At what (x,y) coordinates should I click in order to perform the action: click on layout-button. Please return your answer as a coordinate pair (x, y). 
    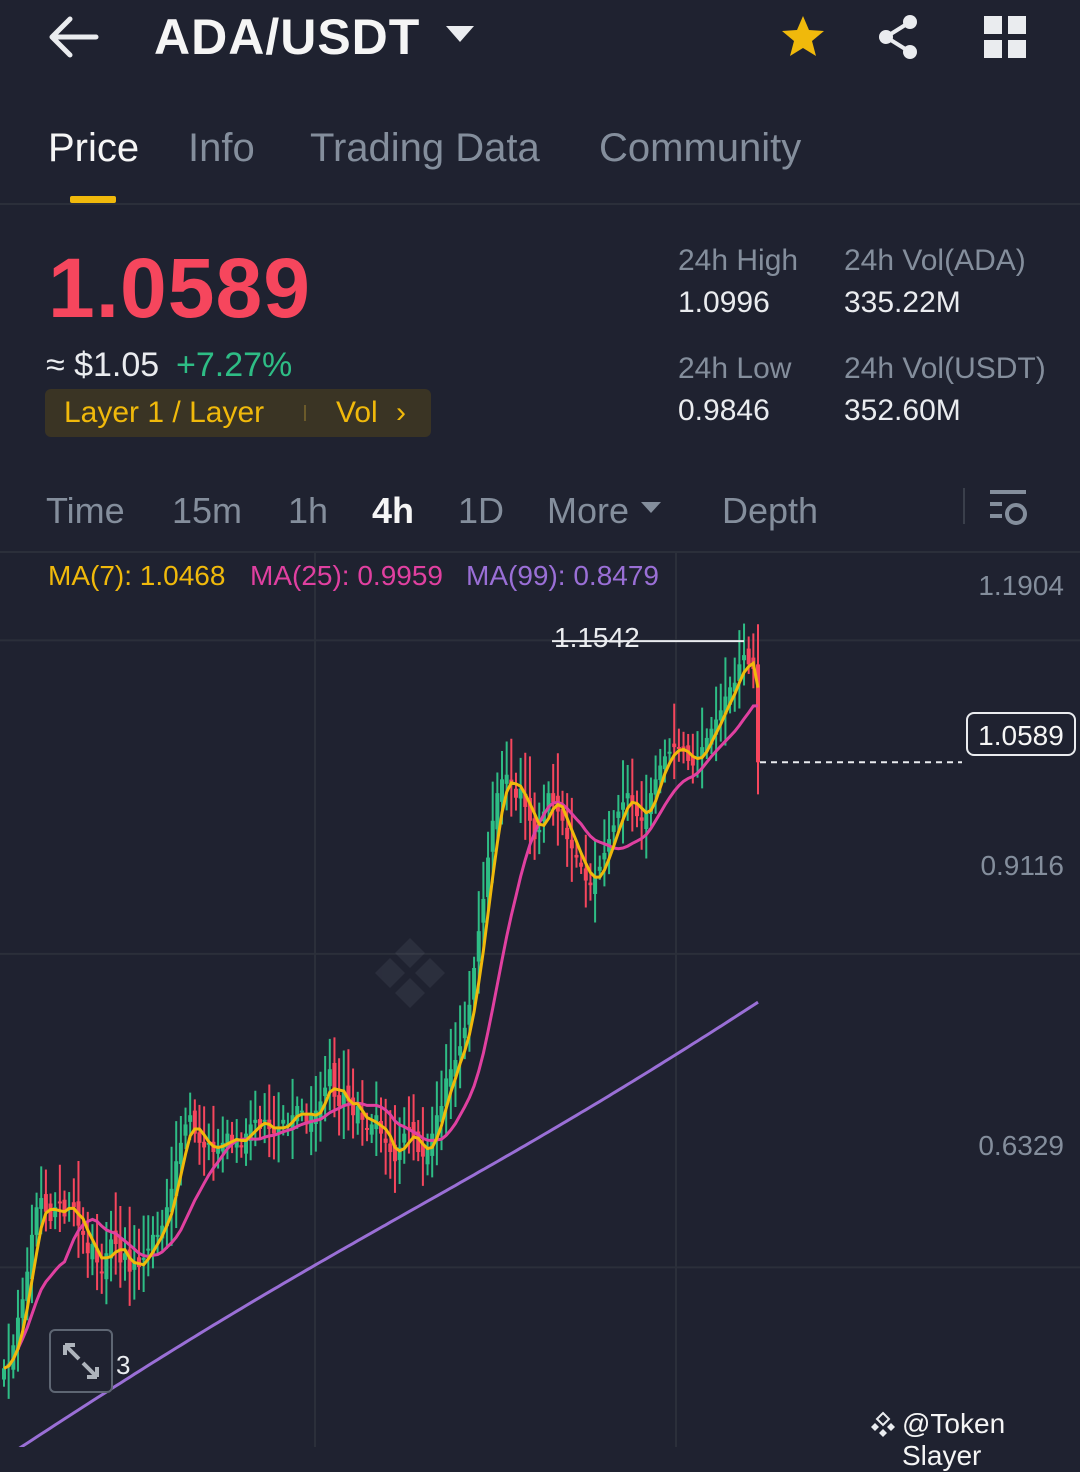
    Looking at the image, I should click on (1005, 37).